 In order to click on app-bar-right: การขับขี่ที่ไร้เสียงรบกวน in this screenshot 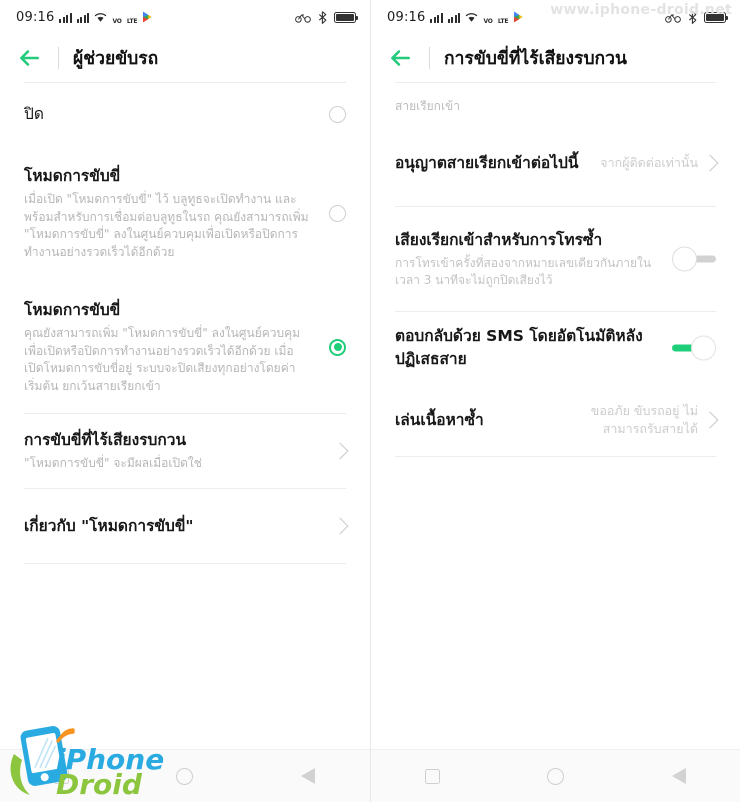, I will do `click(555, 58)`.